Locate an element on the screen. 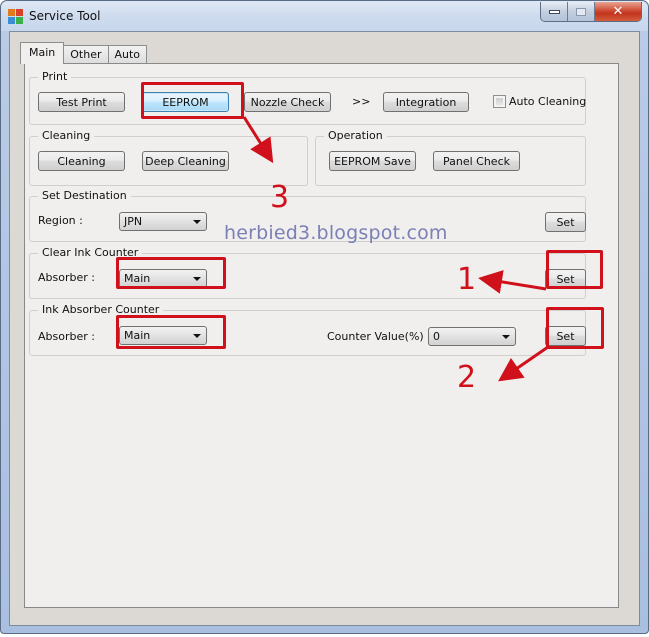  maximize-icon is located at coordinates (581, 11).